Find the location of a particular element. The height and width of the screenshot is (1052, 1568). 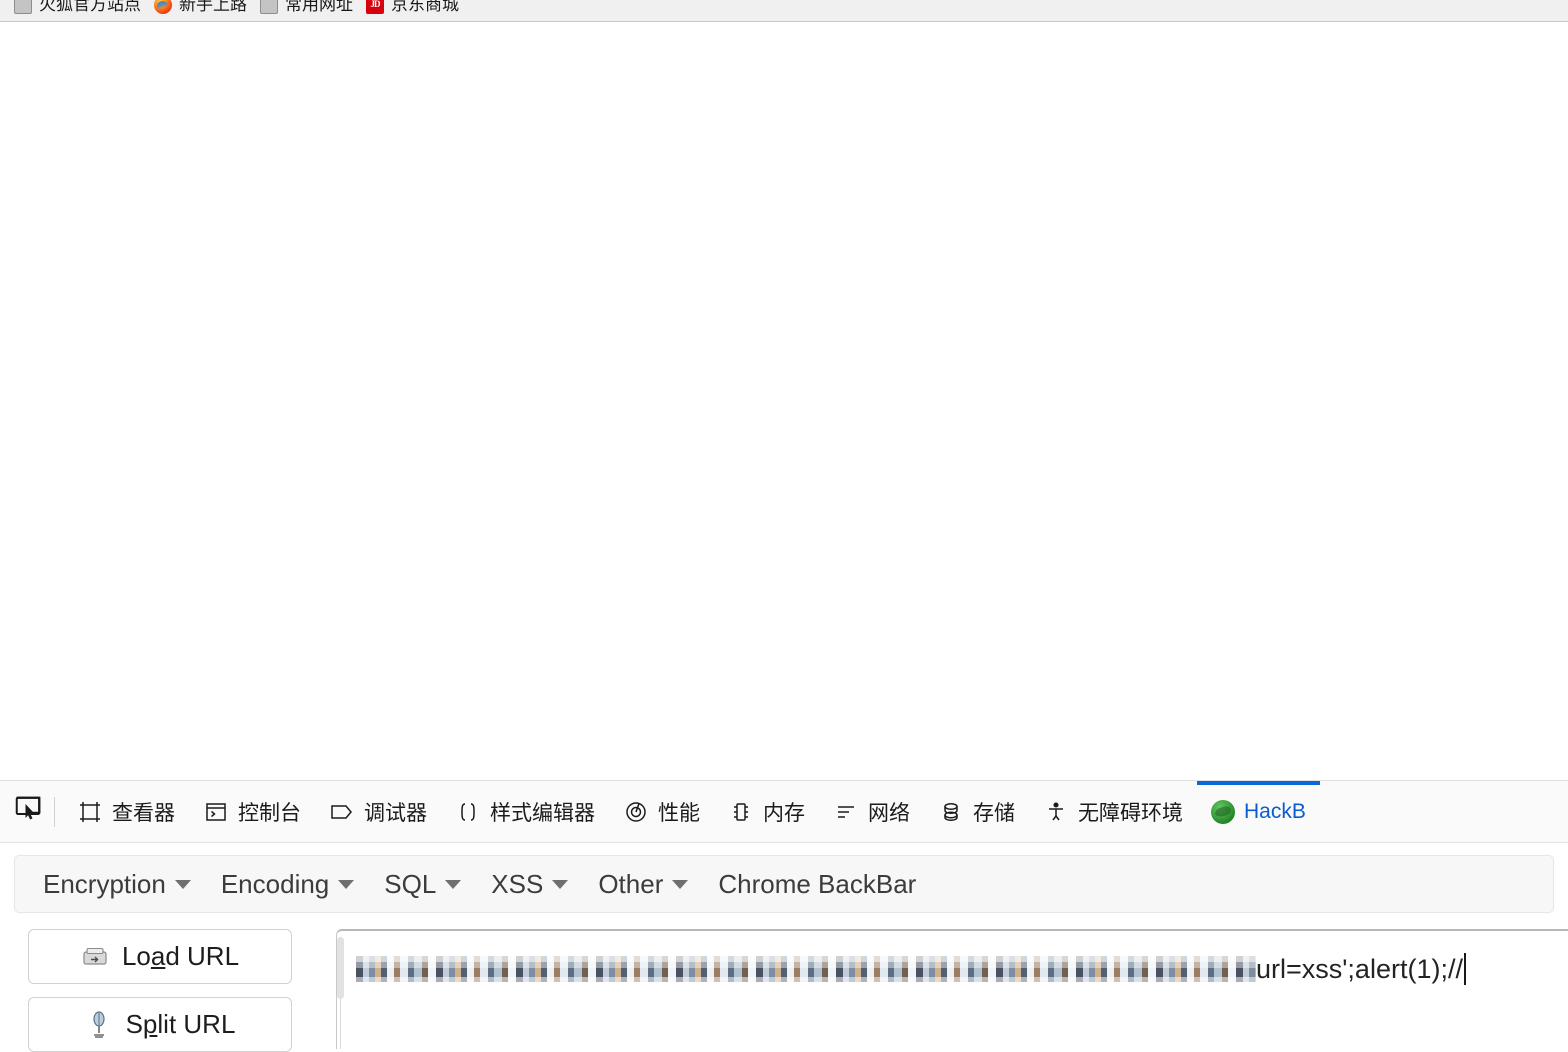

tab-label: 样式编辑器 is located at coordinates (542, 813).